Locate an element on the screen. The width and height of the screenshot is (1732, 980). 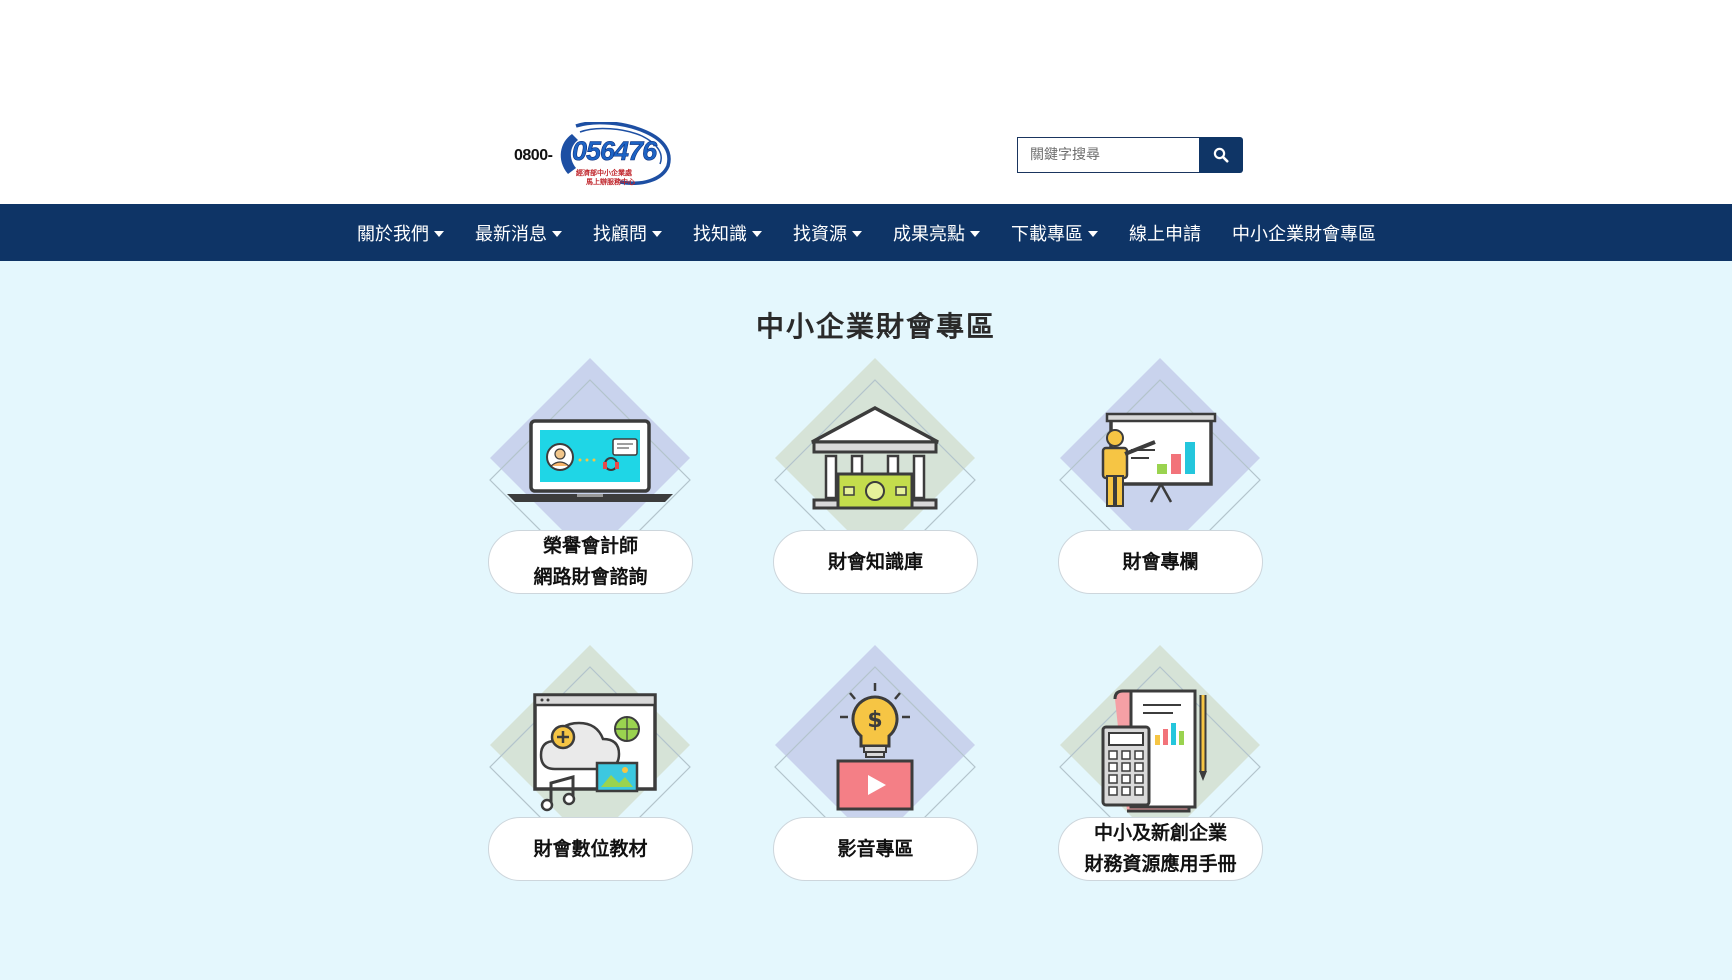
nav-item-highlights: 成果亮點 is located at coordinates (936, 233).